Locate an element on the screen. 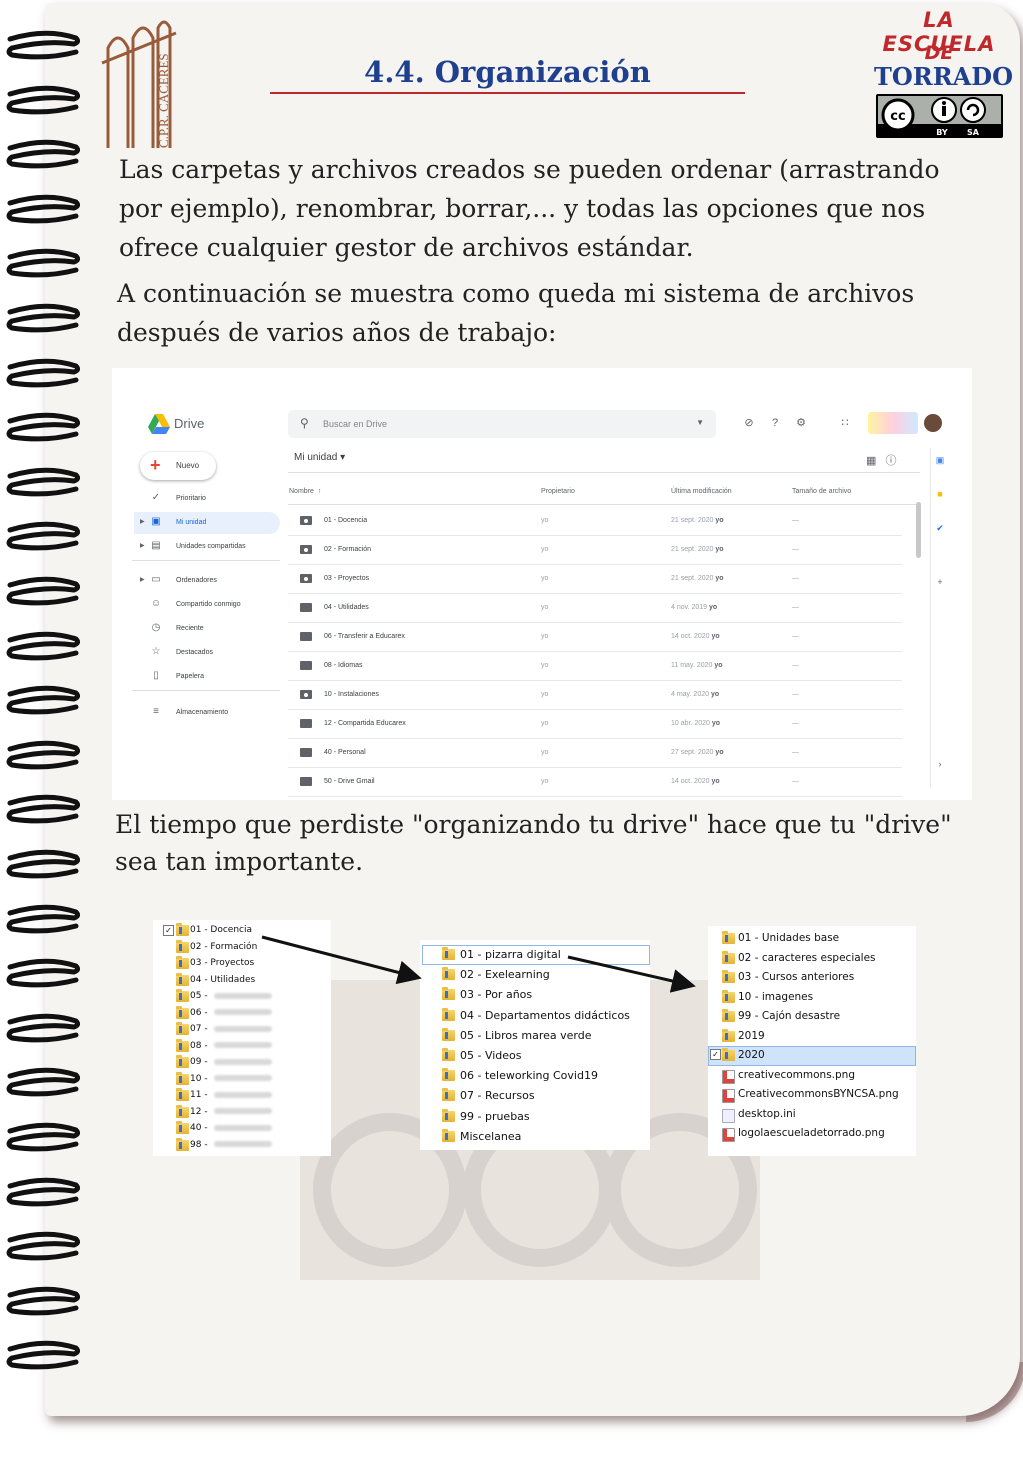 This screenshot has height=1466, width=1023. tree-item-label: 05 - Libros marea verde is located at coordinates (526, 1035).